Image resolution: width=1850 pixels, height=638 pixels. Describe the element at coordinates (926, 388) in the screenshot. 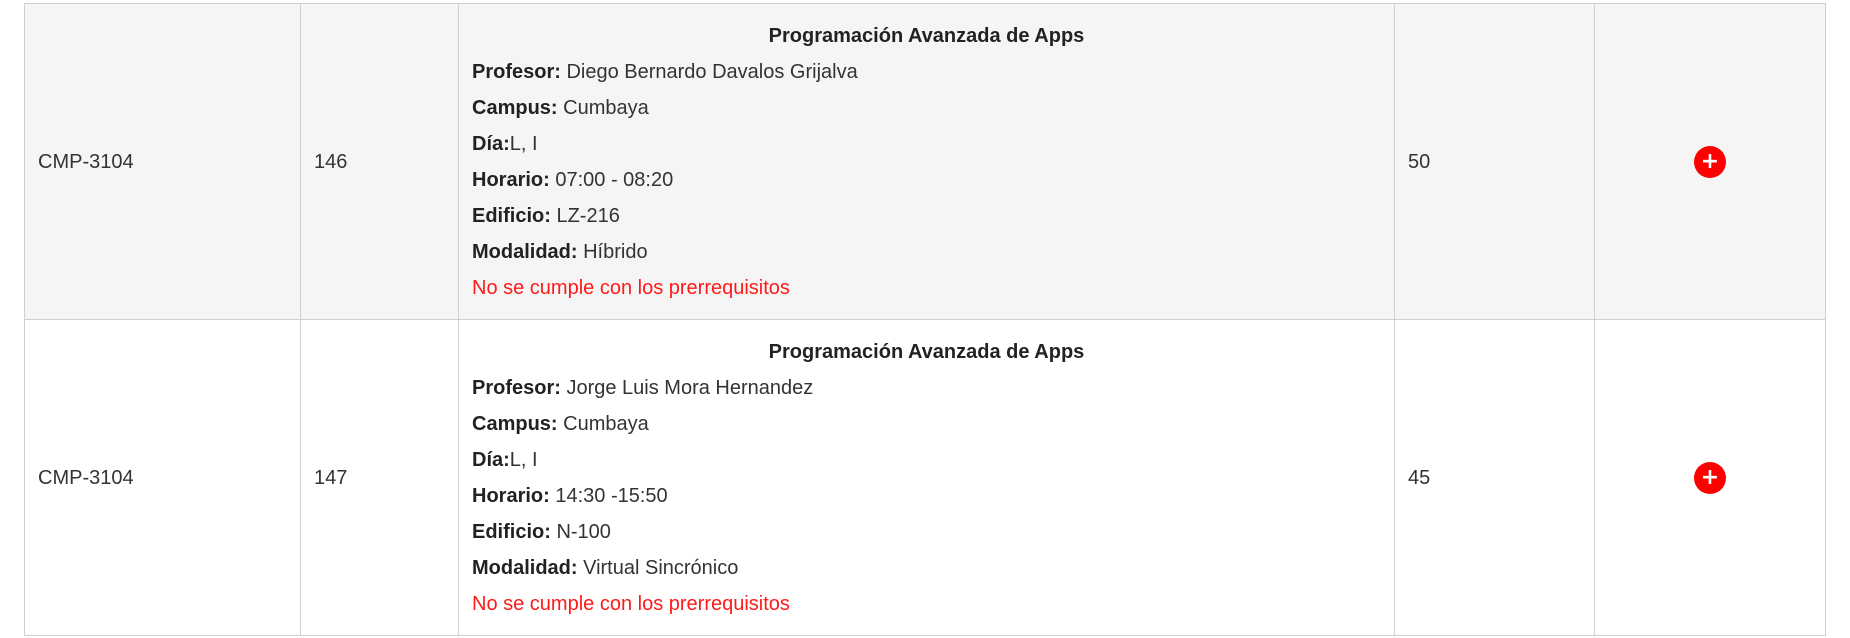

I see `profesor-line: Profesor: Jorge Luis Mora Hernandez` at that location.